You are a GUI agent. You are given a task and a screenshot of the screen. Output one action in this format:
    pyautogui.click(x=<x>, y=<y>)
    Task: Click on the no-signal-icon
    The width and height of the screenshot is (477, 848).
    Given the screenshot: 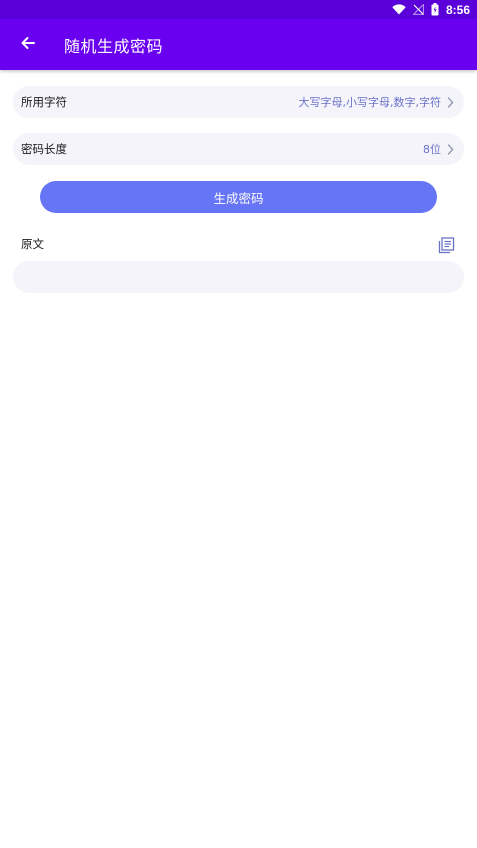 What is the action you would take?
    pyautogui.click(x=418, y=9)
    